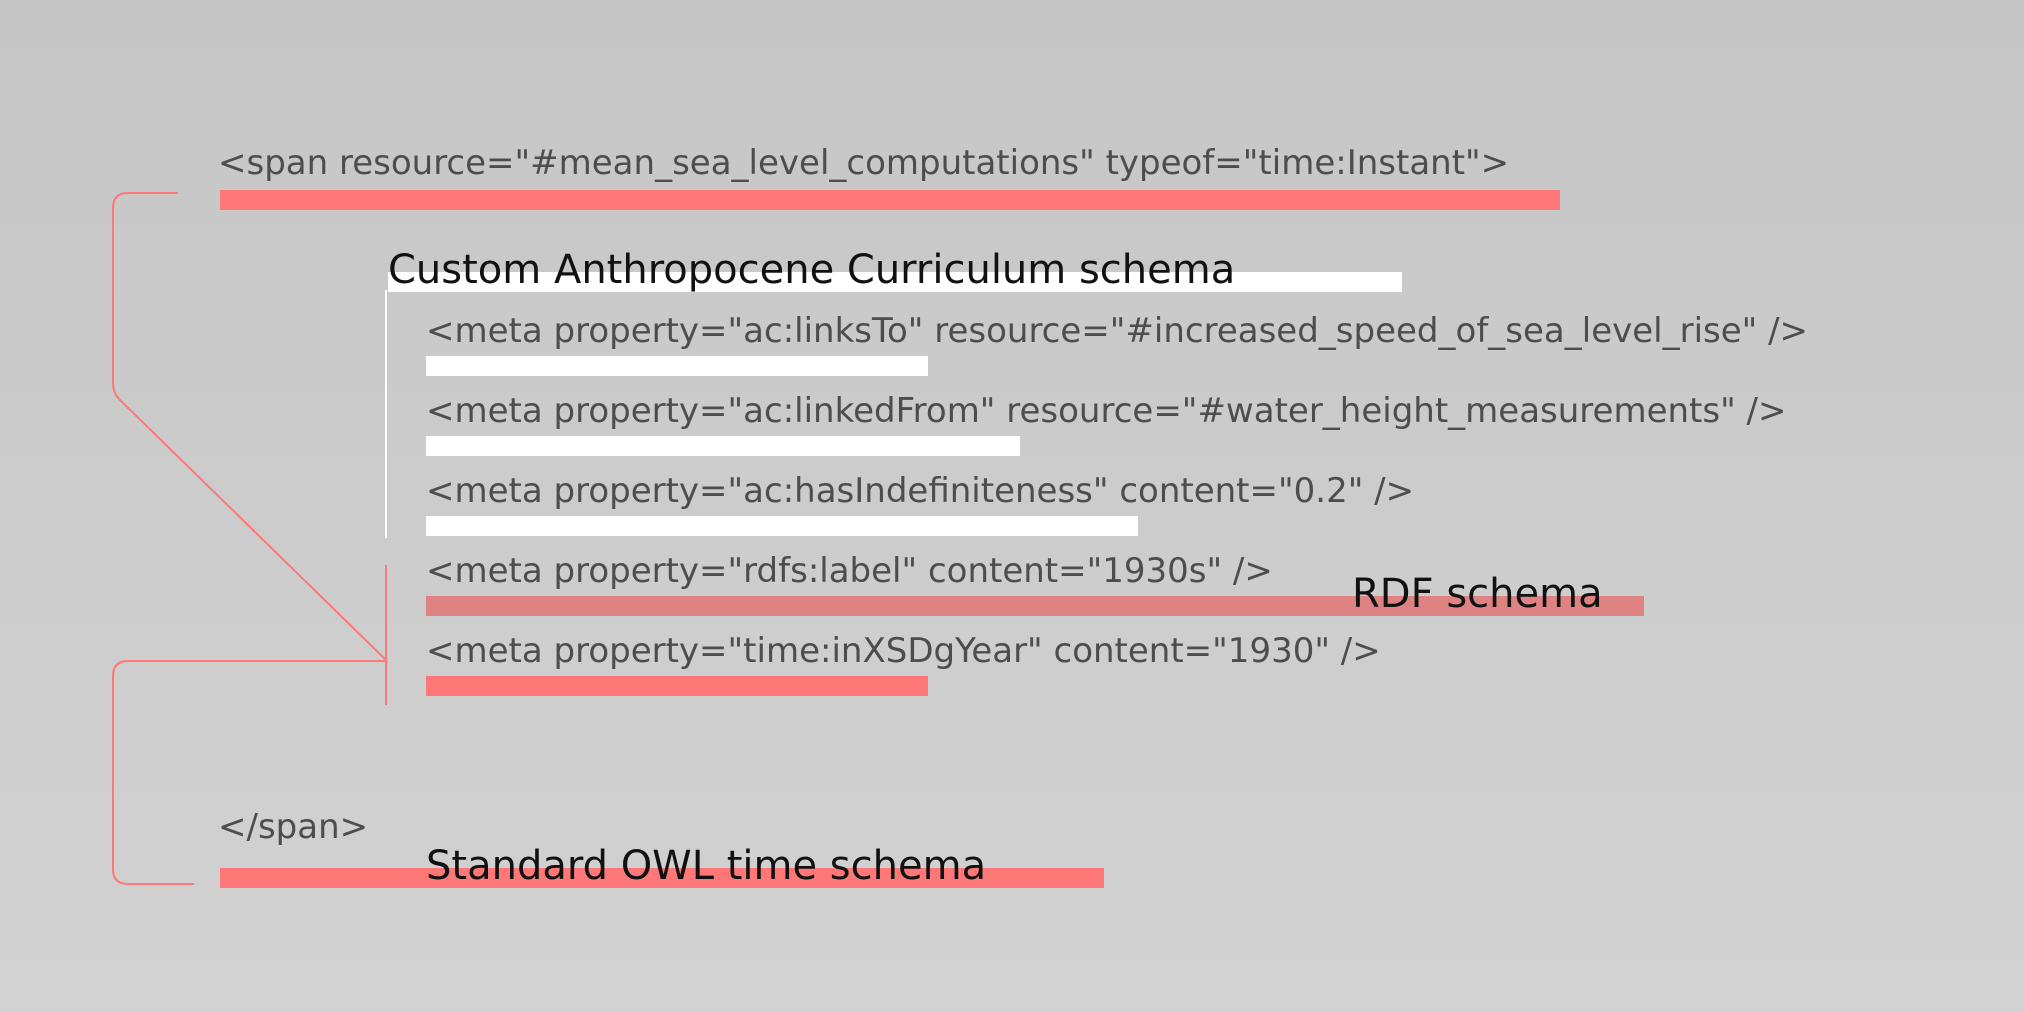  I want to click on owl-time-schema-label: Standard OWL time schema, so click(706, 866).